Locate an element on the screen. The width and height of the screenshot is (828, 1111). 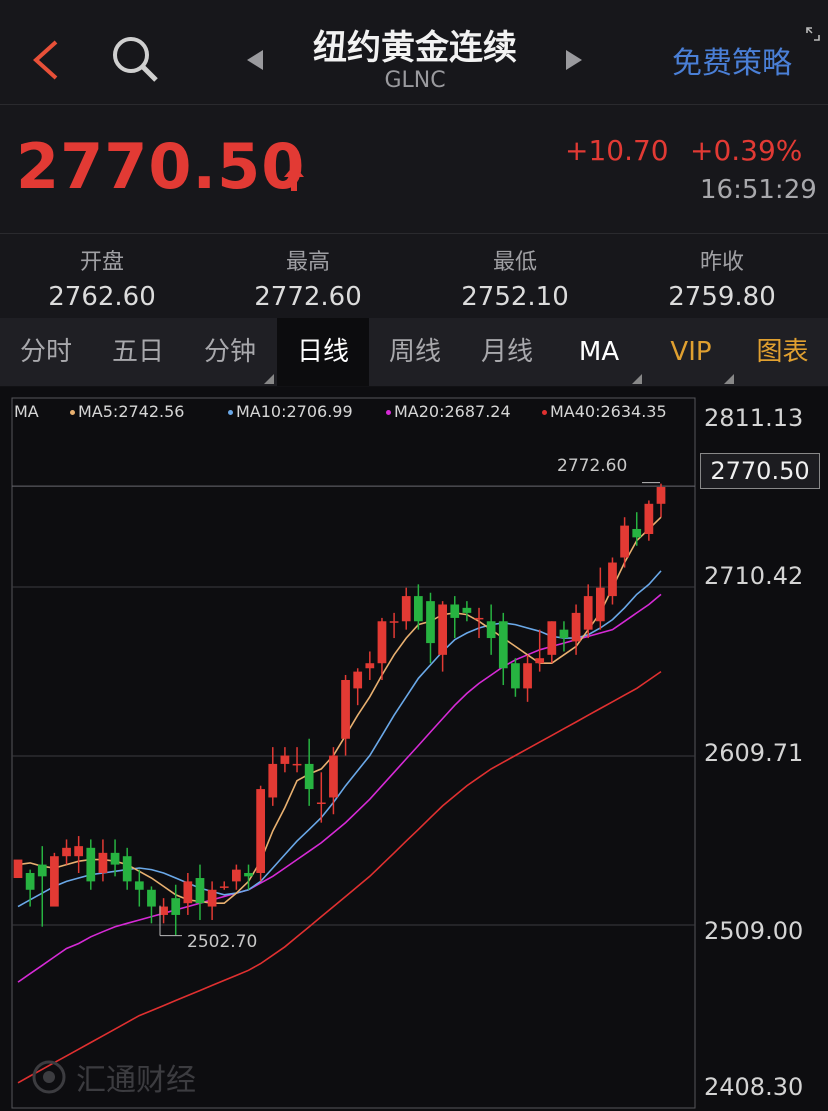
stat-value: 2759.80 is located at coordinates (722, 297).